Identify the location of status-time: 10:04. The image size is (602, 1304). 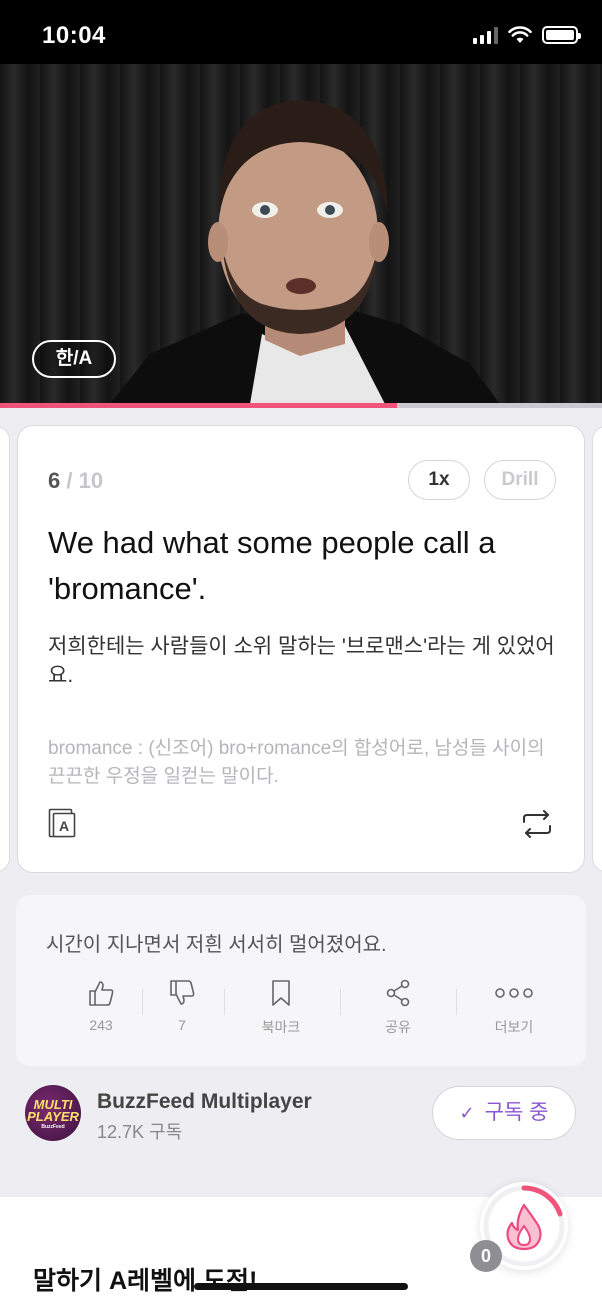
(74, 35).